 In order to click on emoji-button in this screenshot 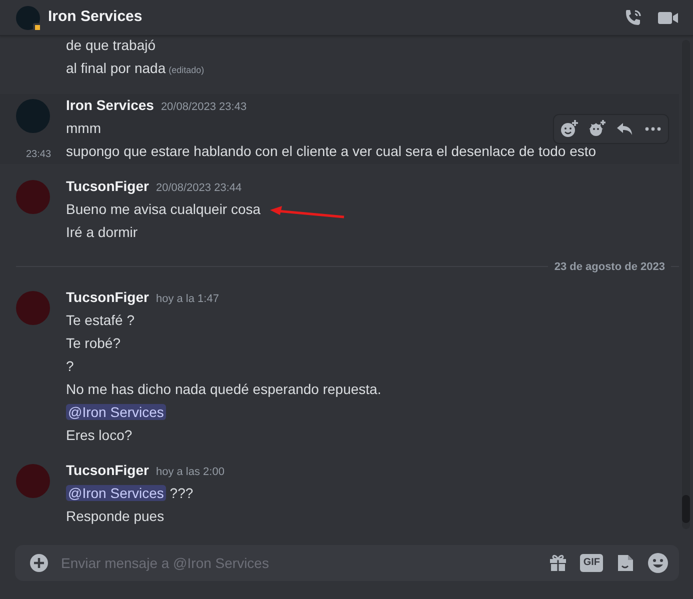, I will do `click(658, 563)`.